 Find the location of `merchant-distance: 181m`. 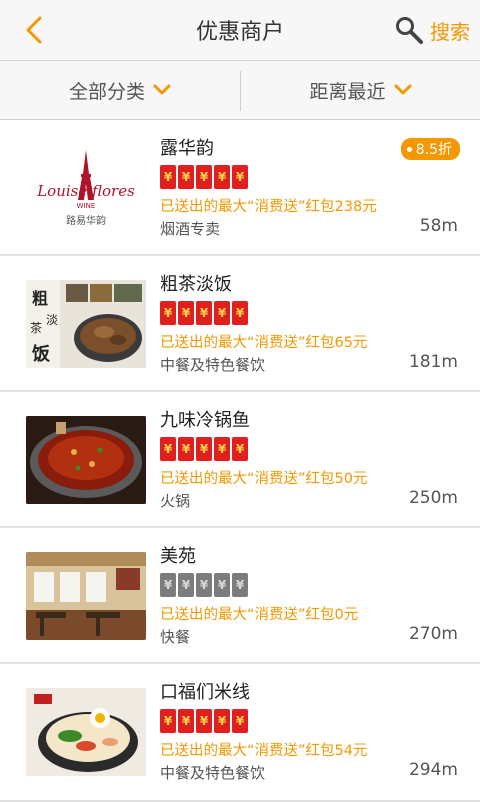

merchant-distance: 181m is located at coordinates (433, 362).